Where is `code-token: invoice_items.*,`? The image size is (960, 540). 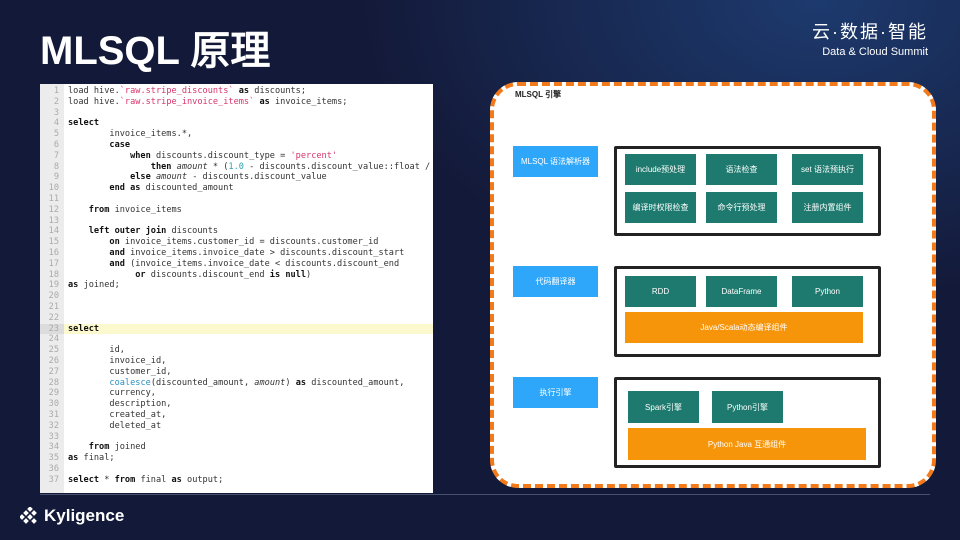
code-token: invoice_items.*, is located at coordinates (130, 134).